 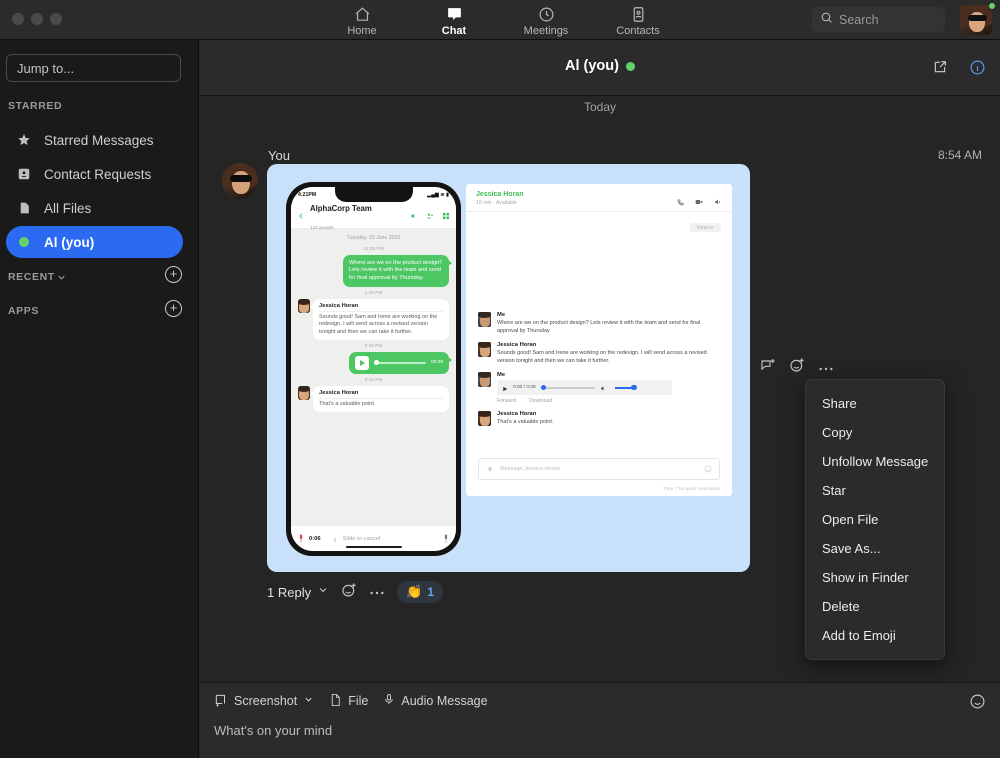 I want to click on minimize-button, so click(x=37, y=19).